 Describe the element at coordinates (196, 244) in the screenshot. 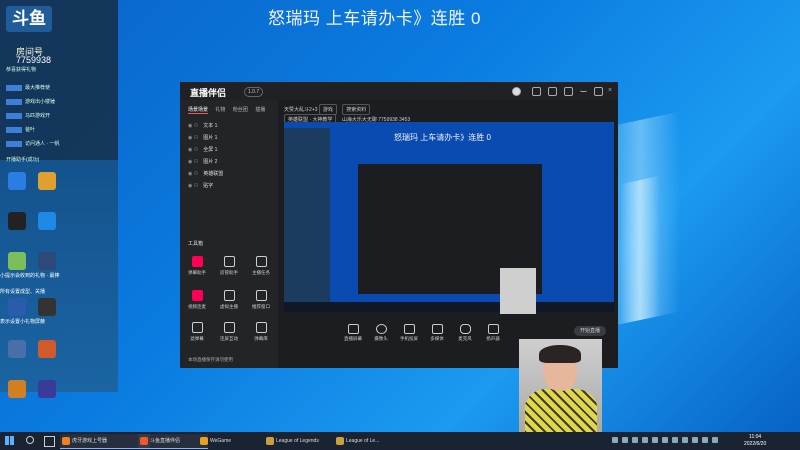

I see `tools-title: 工具箱` at that location.